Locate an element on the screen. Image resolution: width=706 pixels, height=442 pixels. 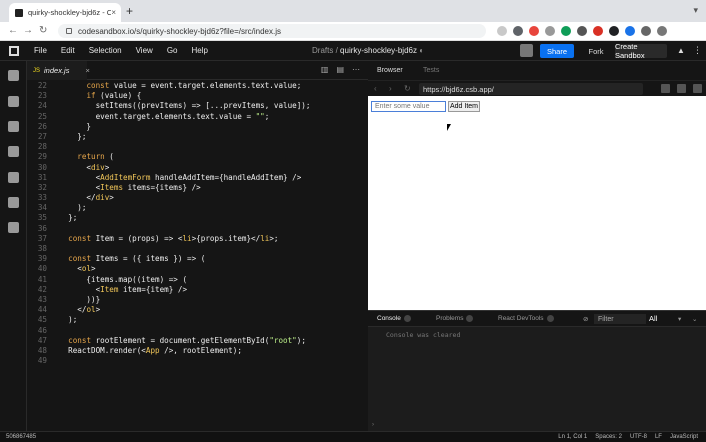
tab-react-devtools: React DevTools is located at coordinates (526, 318).